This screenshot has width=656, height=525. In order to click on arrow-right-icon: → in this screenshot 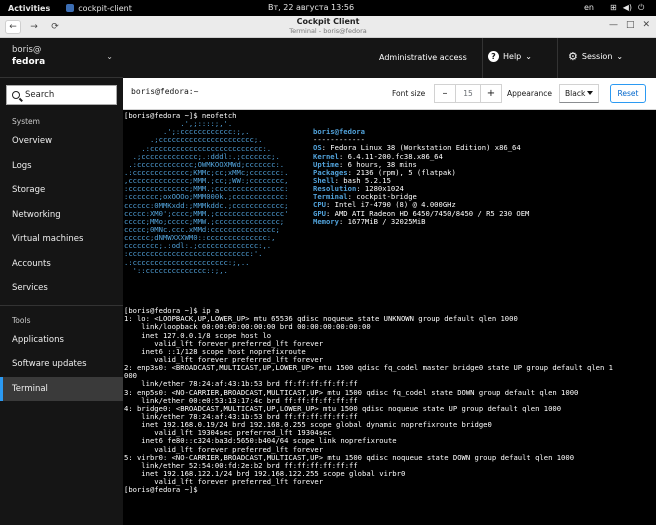, I will do `click(34, 26)`.